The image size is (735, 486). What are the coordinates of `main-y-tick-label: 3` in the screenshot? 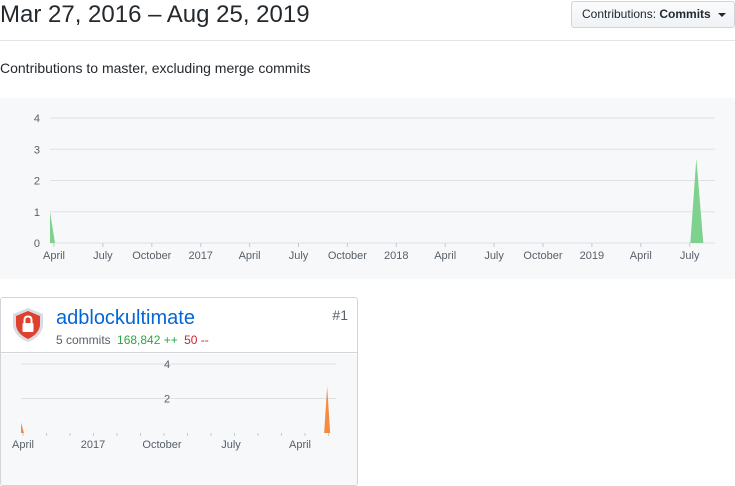 It's located at (37, 150).